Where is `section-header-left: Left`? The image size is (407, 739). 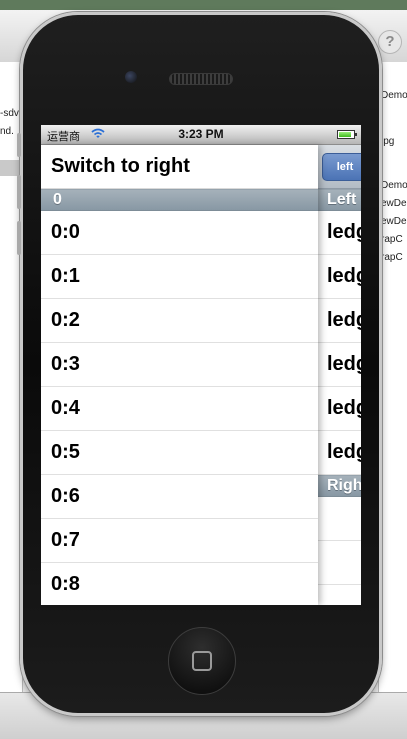
section-header-left: Left is located at coordinates (339, 200).